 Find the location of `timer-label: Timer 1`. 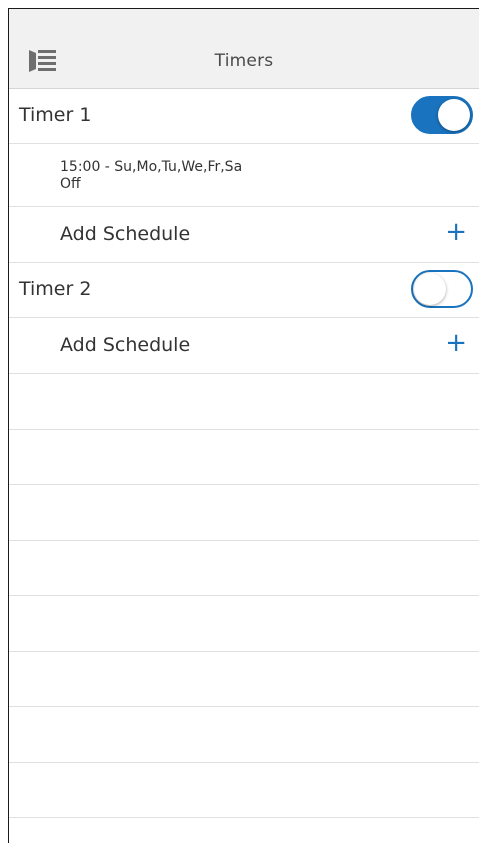

timer-label: Timer 1 is located at coordinates (55, 115).